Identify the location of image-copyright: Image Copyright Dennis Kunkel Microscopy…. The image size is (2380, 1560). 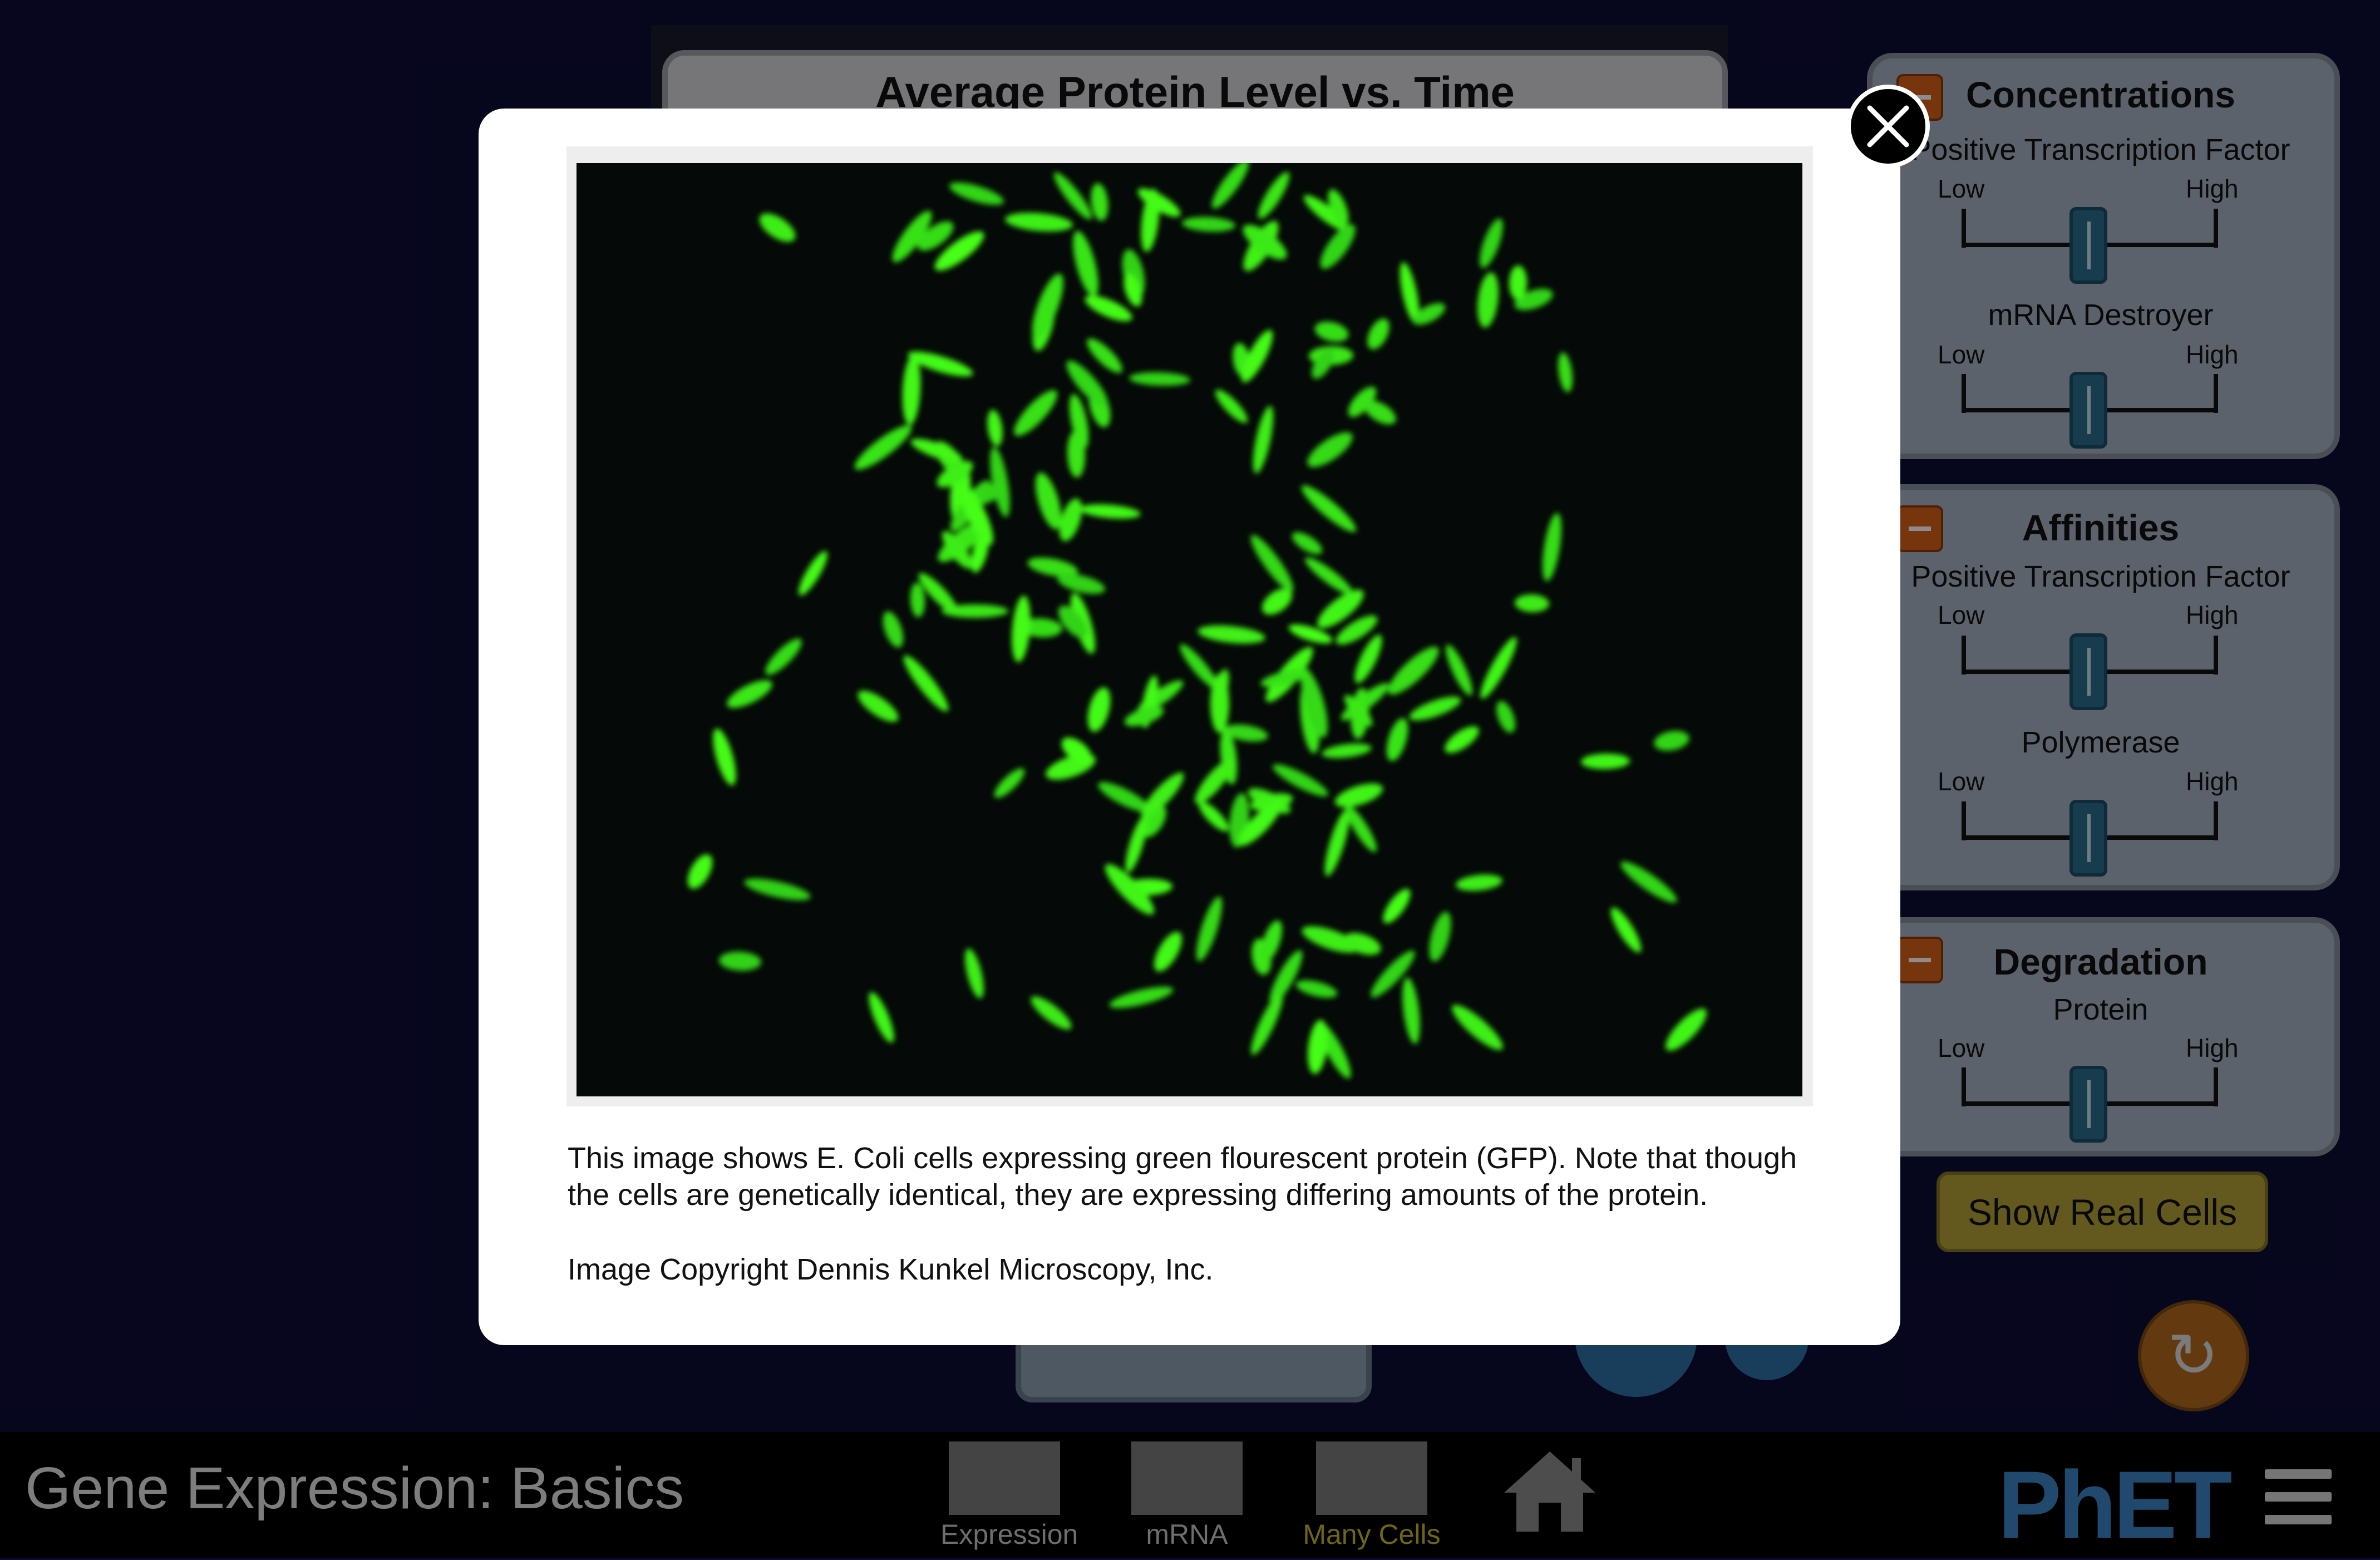
(891, 1269).